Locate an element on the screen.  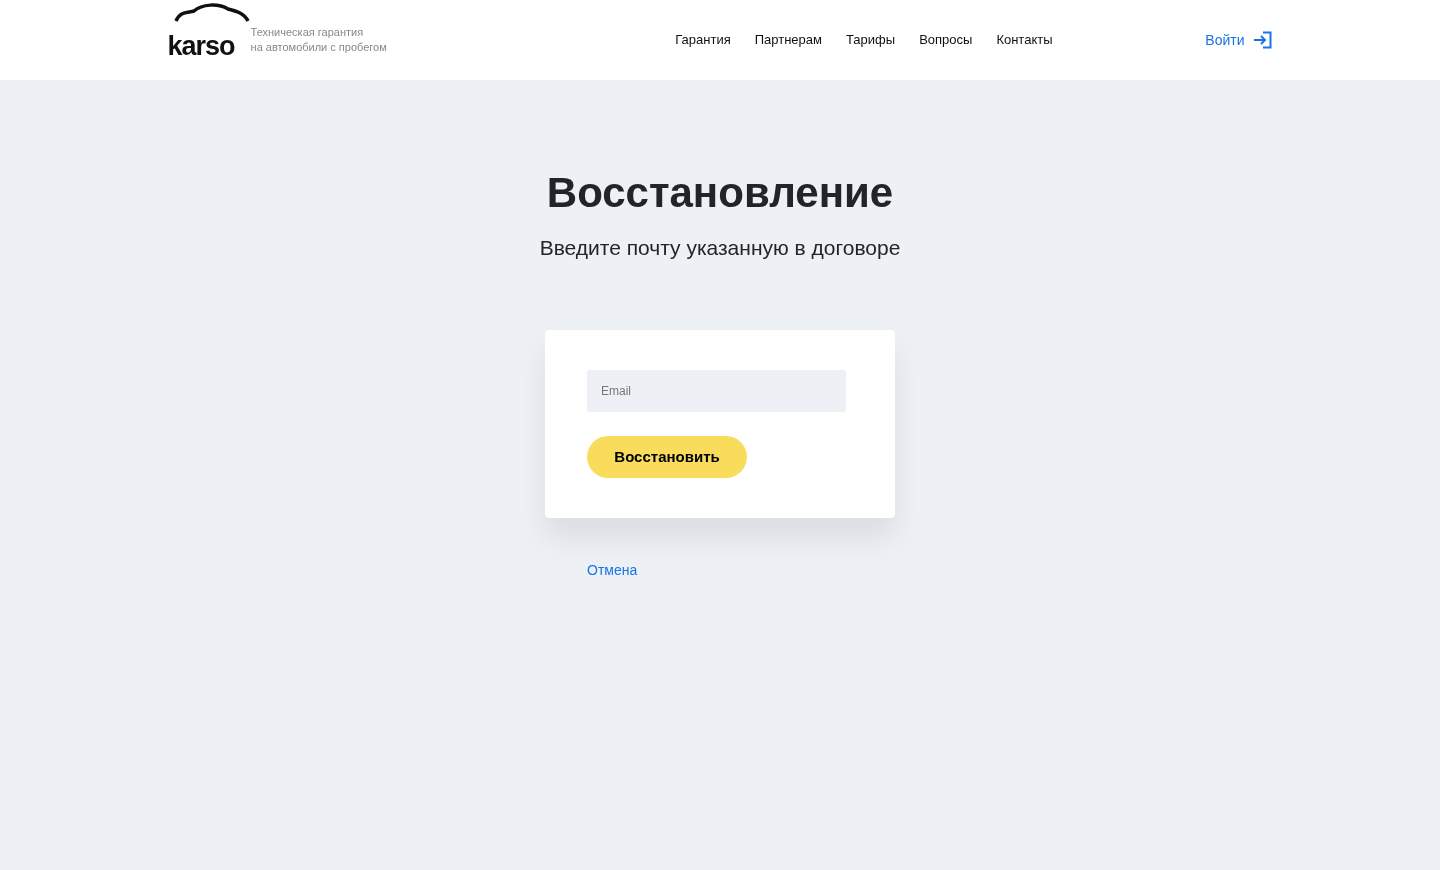
logo-text: karso is located at coordinates (201, 45).